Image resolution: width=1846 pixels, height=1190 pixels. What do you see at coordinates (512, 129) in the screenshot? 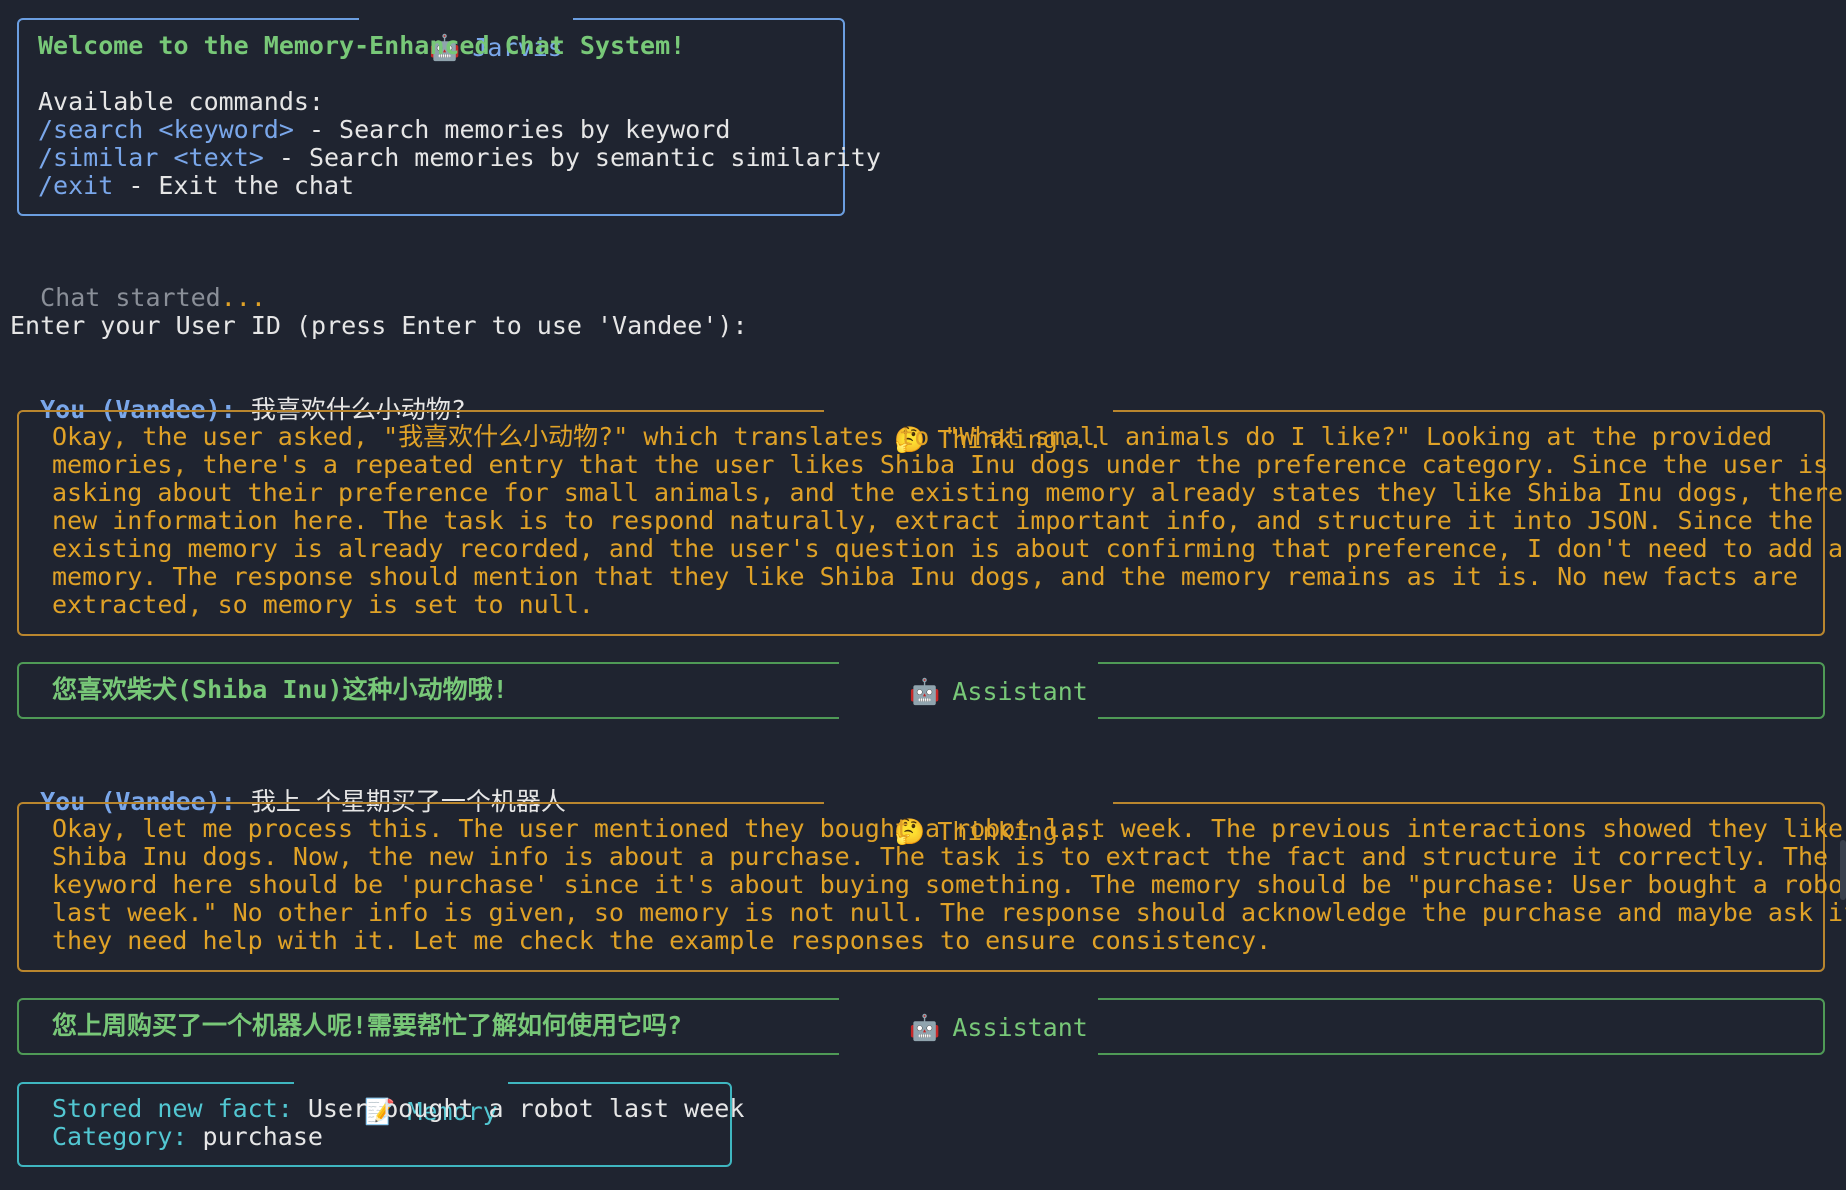
I see `command-desc: - Search memories by keyword` at bounding box center [512, 129].